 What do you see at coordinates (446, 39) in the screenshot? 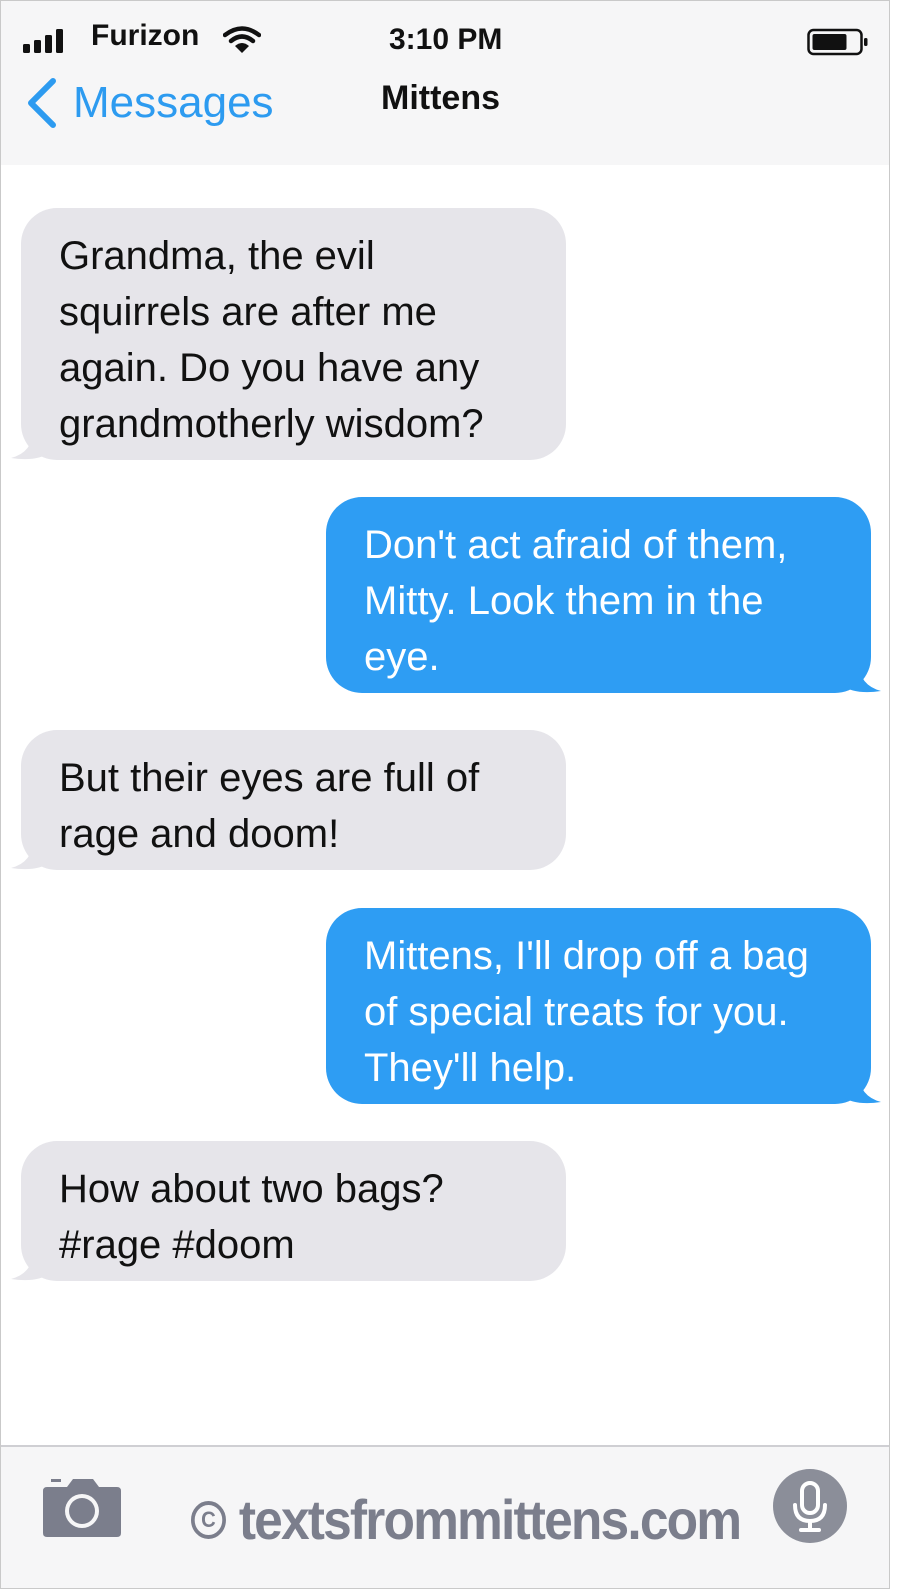
I see `status-time: 3:10 PM` at bounding box center [446, 39].